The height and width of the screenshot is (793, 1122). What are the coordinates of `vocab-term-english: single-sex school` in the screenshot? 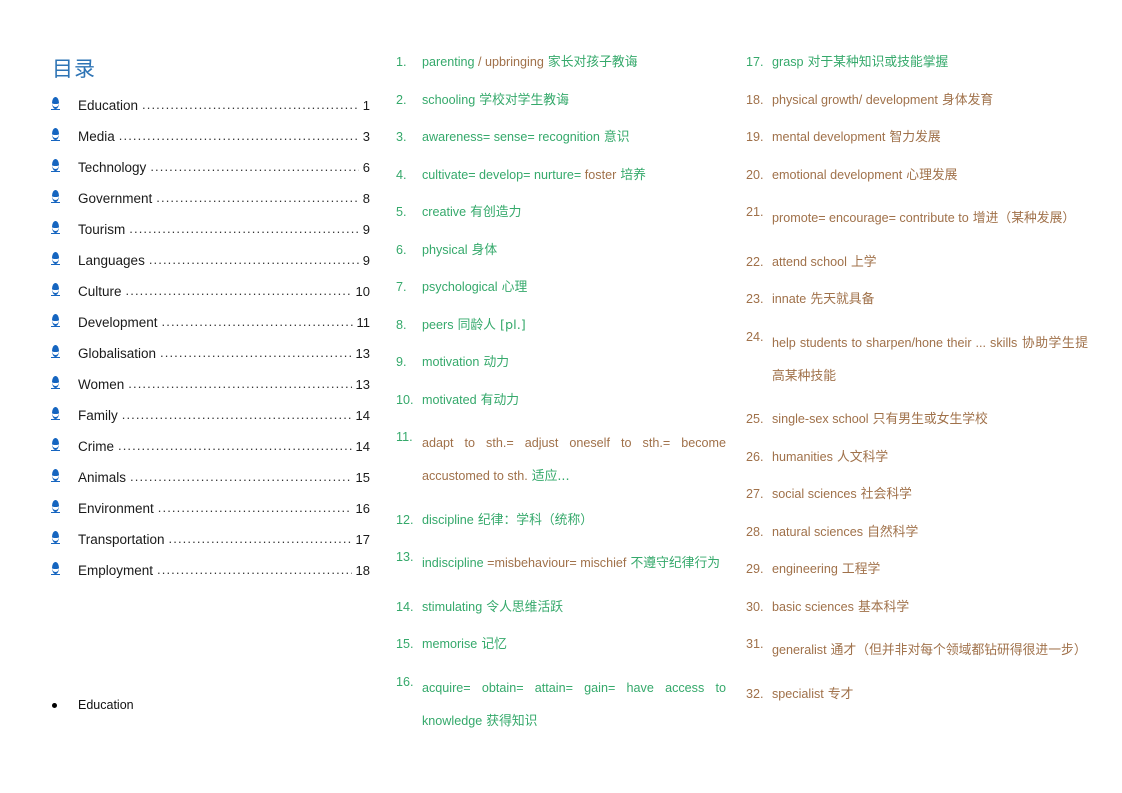 It's located at (820, 419).